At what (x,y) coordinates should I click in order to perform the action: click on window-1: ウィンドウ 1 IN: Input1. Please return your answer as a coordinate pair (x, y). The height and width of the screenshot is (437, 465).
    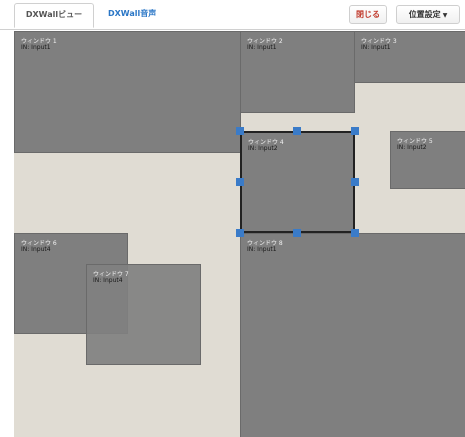
    Looking at the image, I should click on (127, 92).